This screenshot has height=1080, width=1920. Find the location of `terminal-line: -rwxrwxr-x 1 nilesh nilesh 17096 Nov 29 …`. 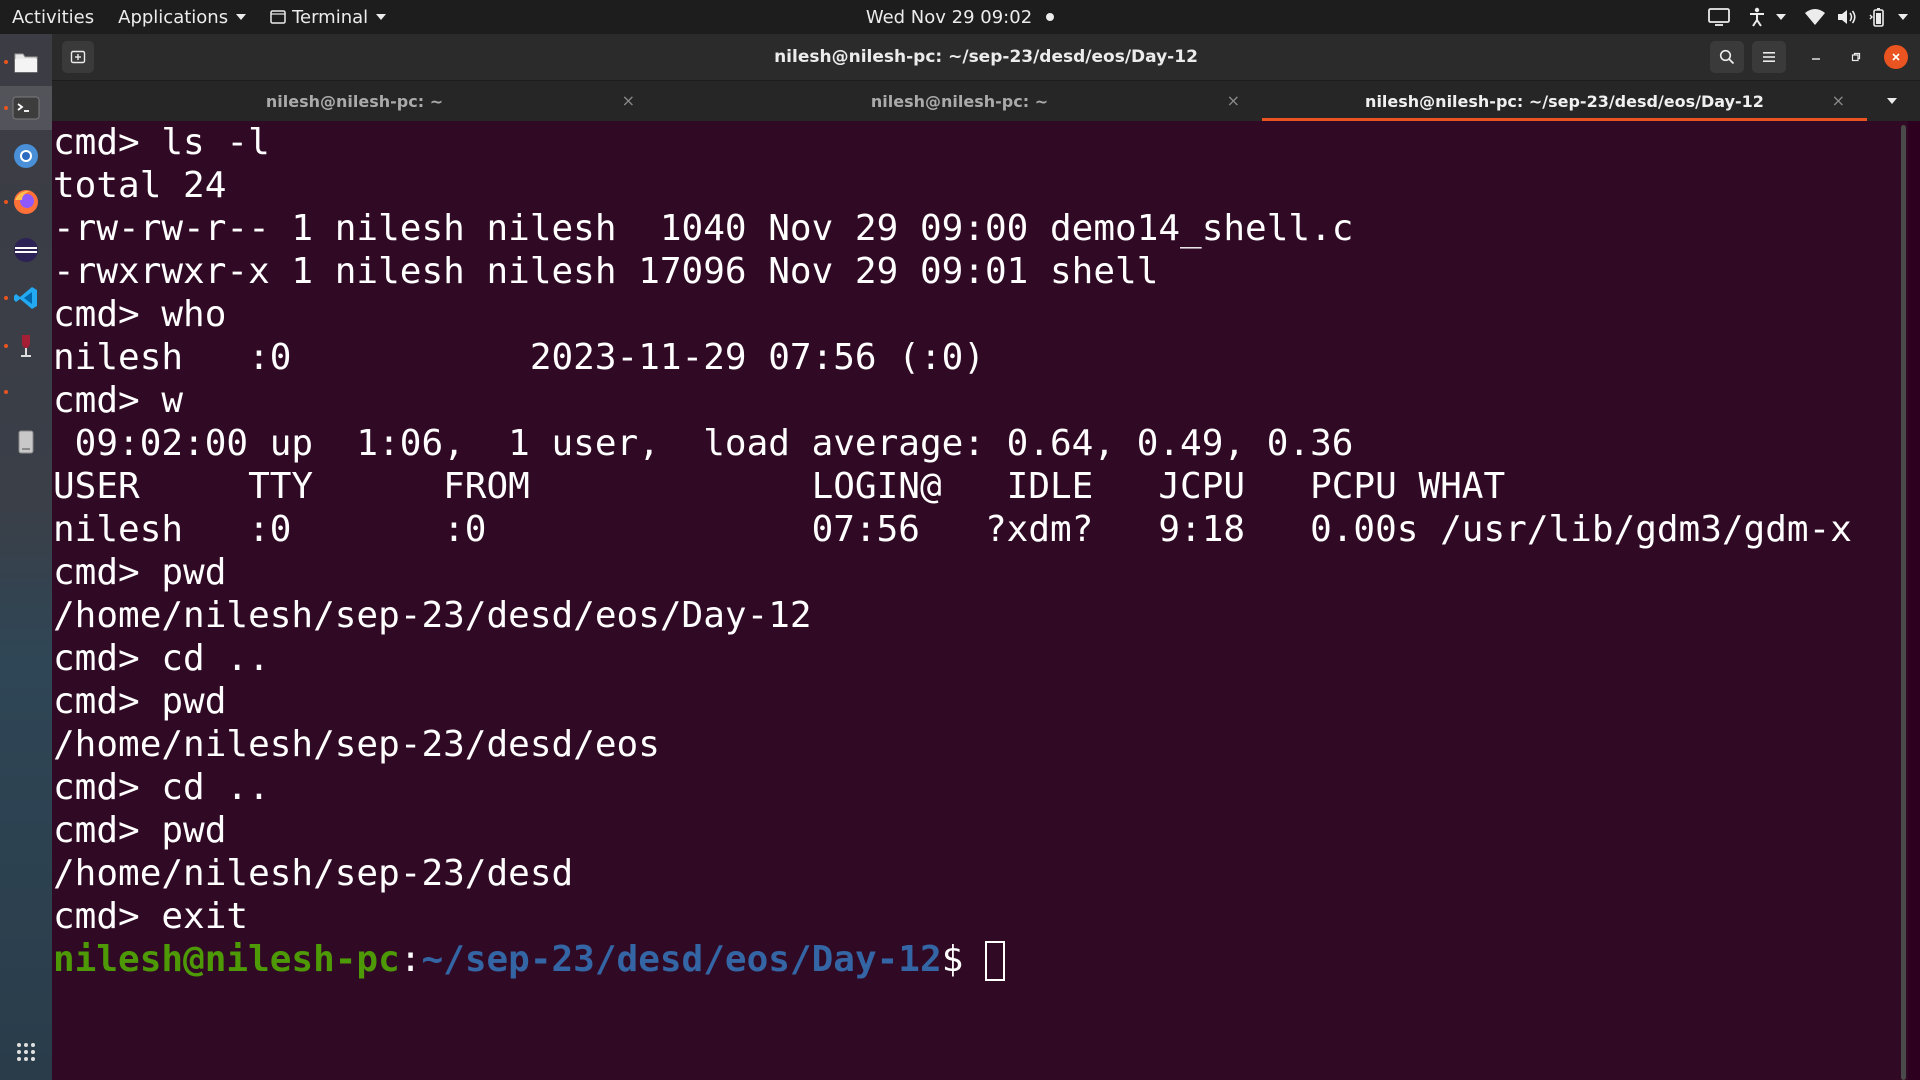

terminal-line: -rwxrwxr-x 1 nilesh nilesh 17096 Nov 29 … is located at coordinates (606, 271).